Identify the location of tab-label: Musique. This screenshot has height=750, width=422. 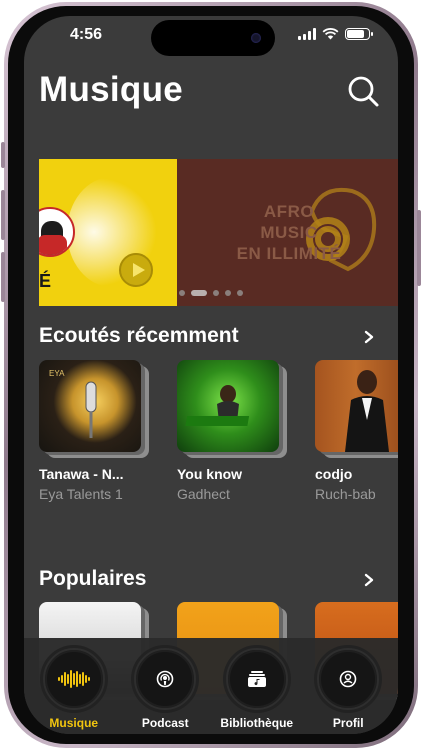
(74, 723).